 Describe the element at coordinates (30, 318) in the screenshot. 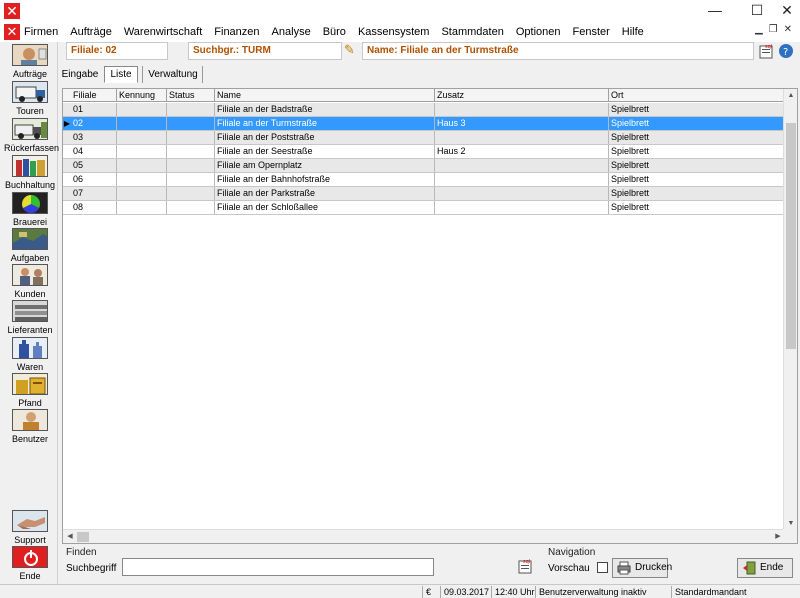

I see `sidebar-item-lieferanten: Lieferanten` at that location.